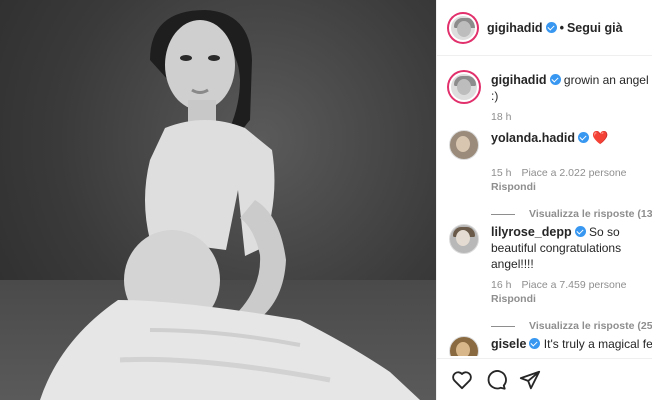 This screenshot has width=652, height=400. I want to click on view-replies-label: Visualizza le risposte (13), so click(590, 214).